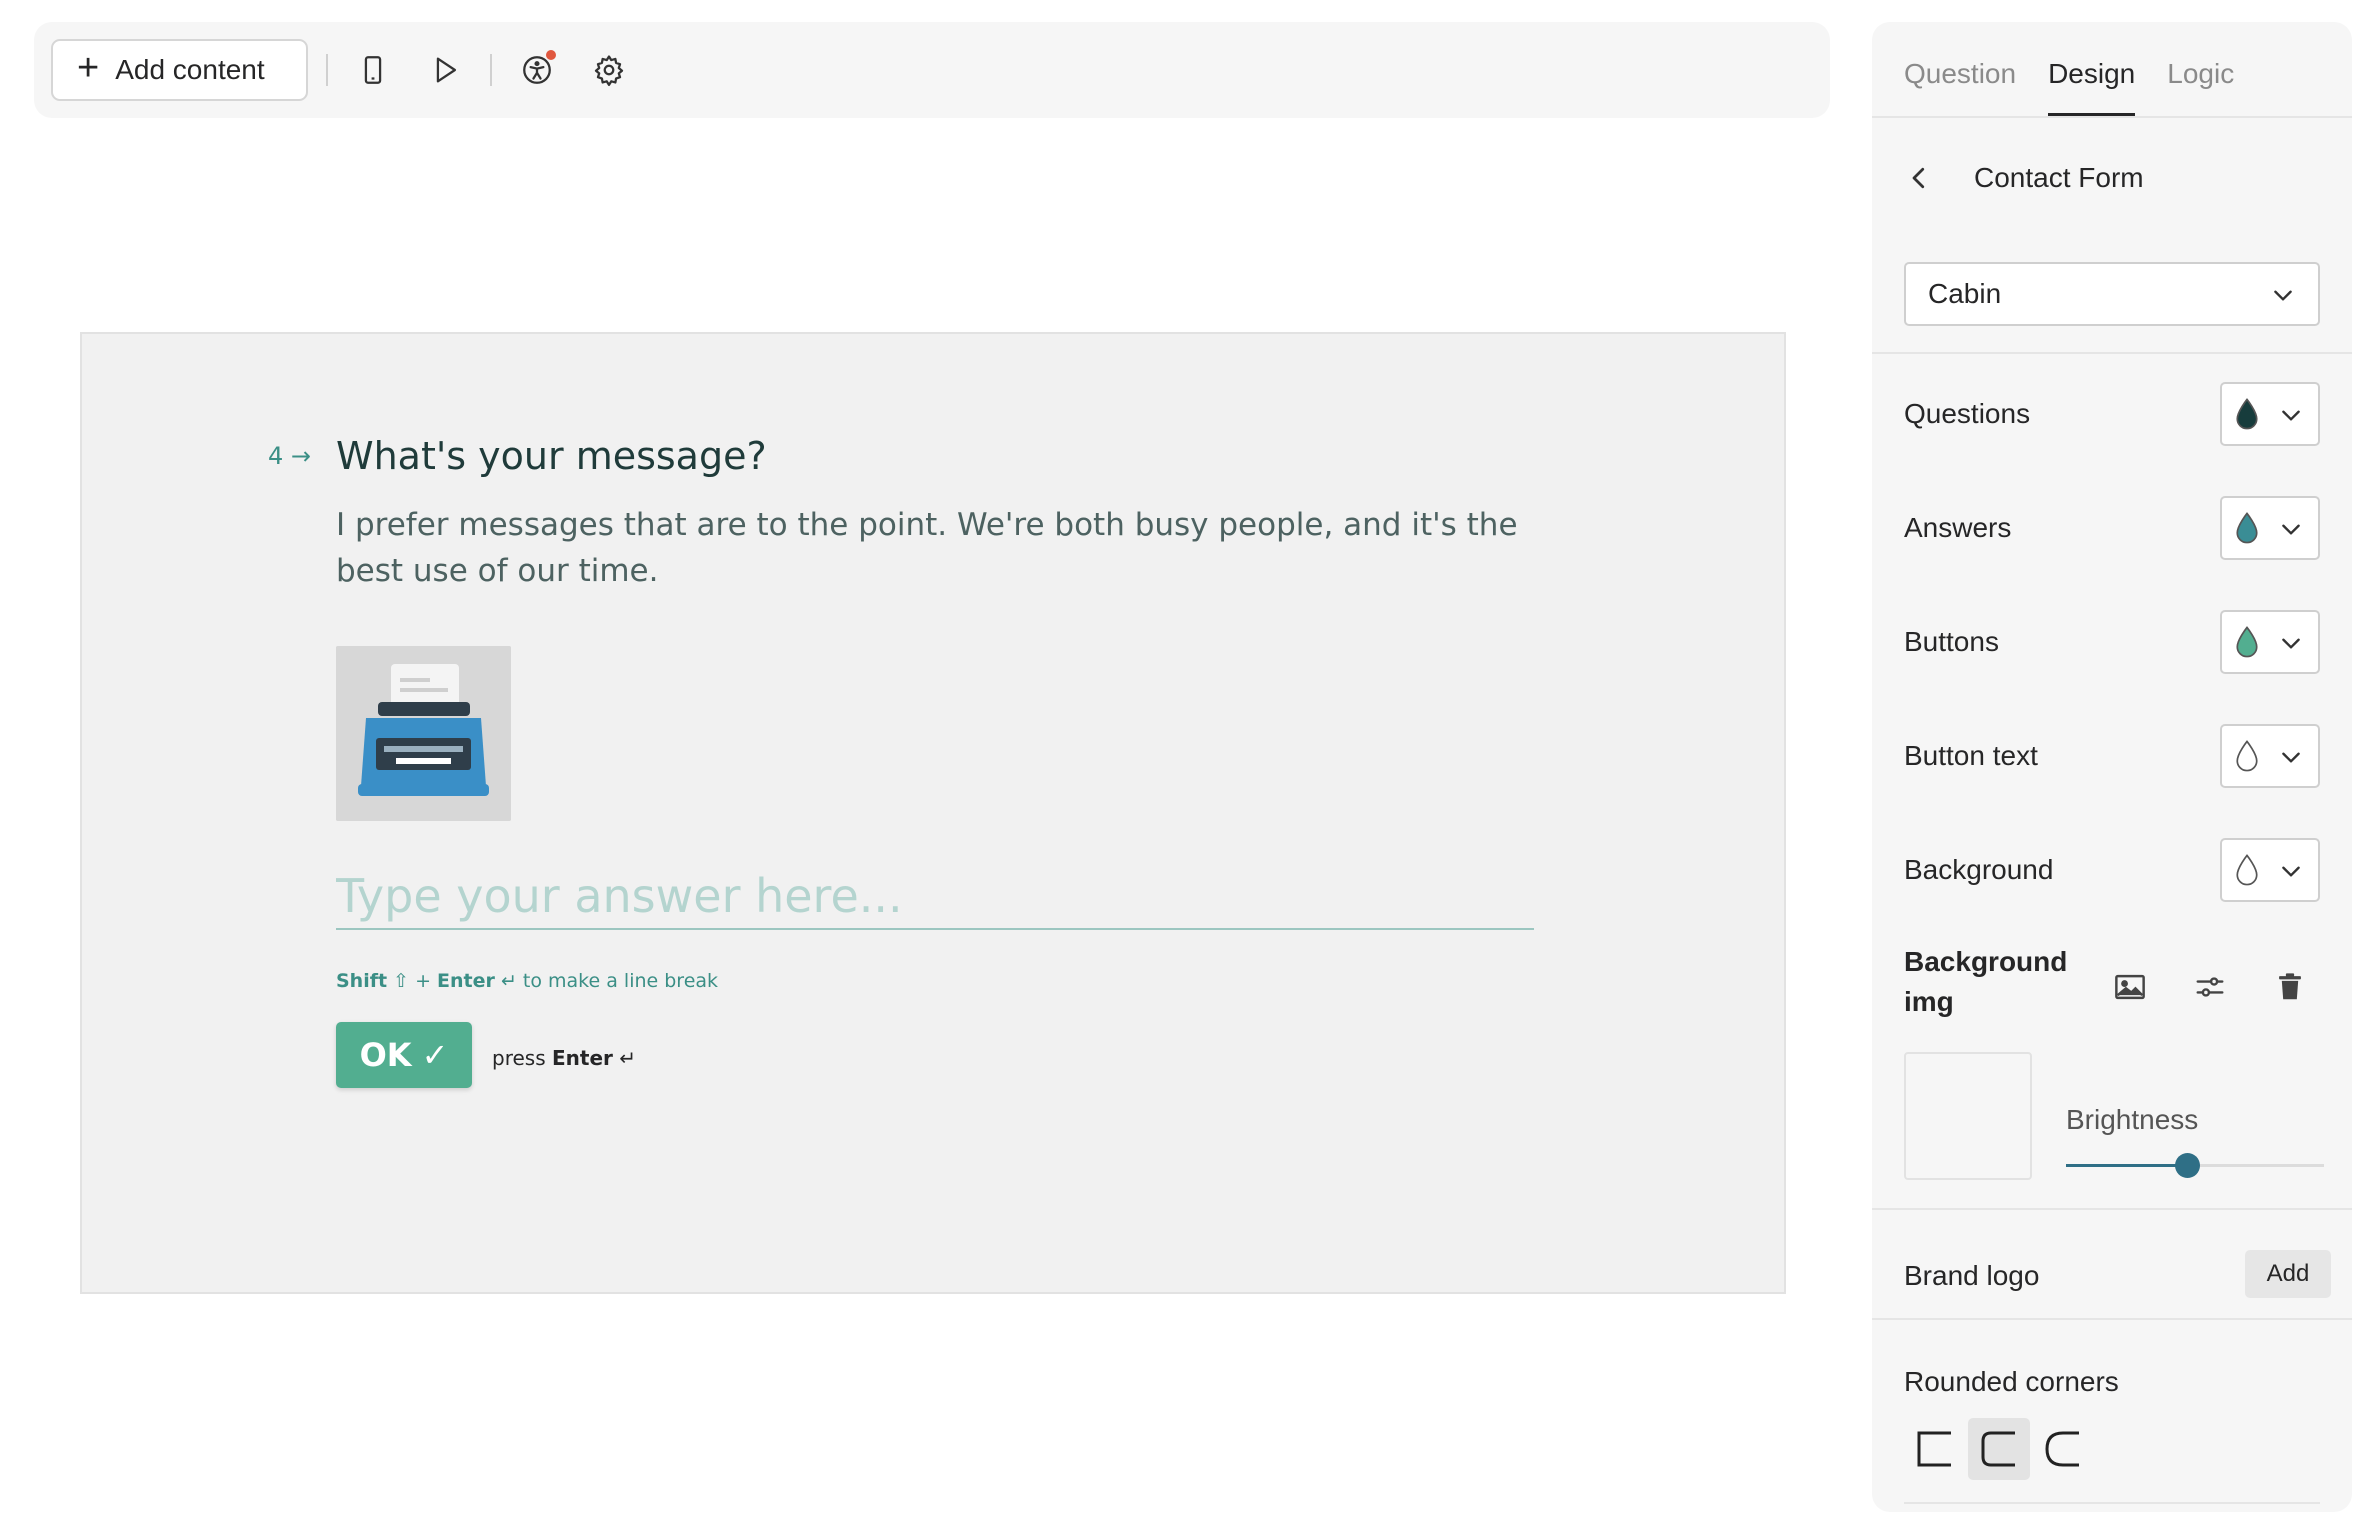 This screenshot has height=1536, width=2370. Describe the element at coordinates (1960, 87) in the screenshot. I see `tab-question: Question` at that location.